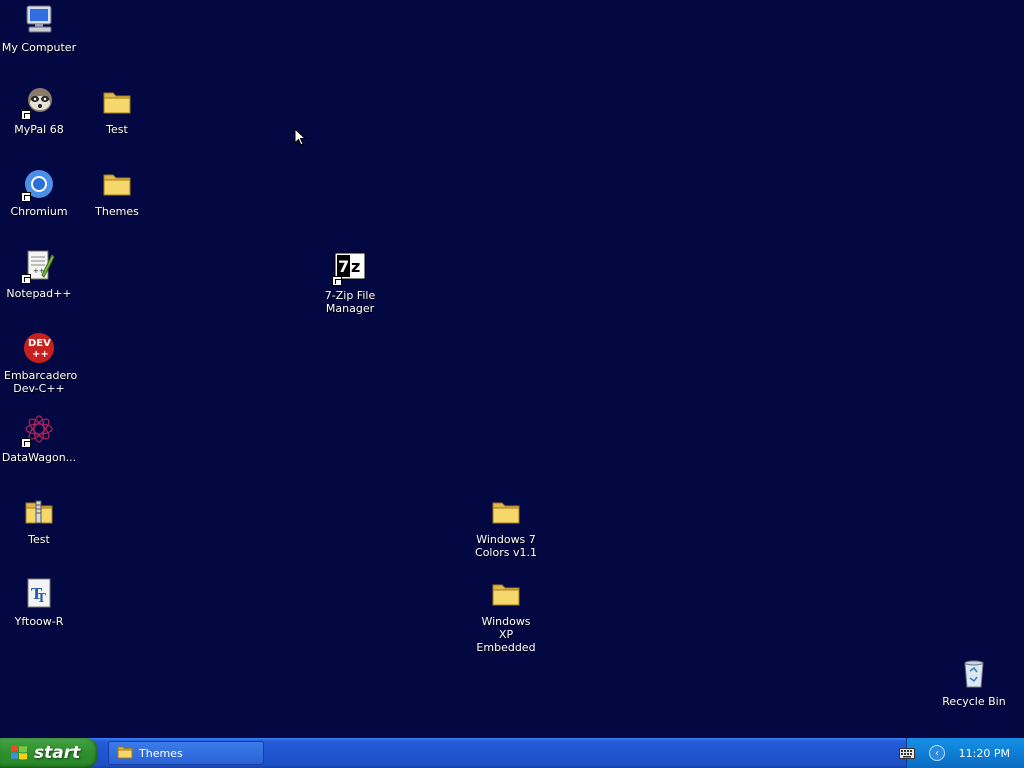  I want to click on desktop-icon-yftoow: T T Yftoow-R, so click(39, 602).